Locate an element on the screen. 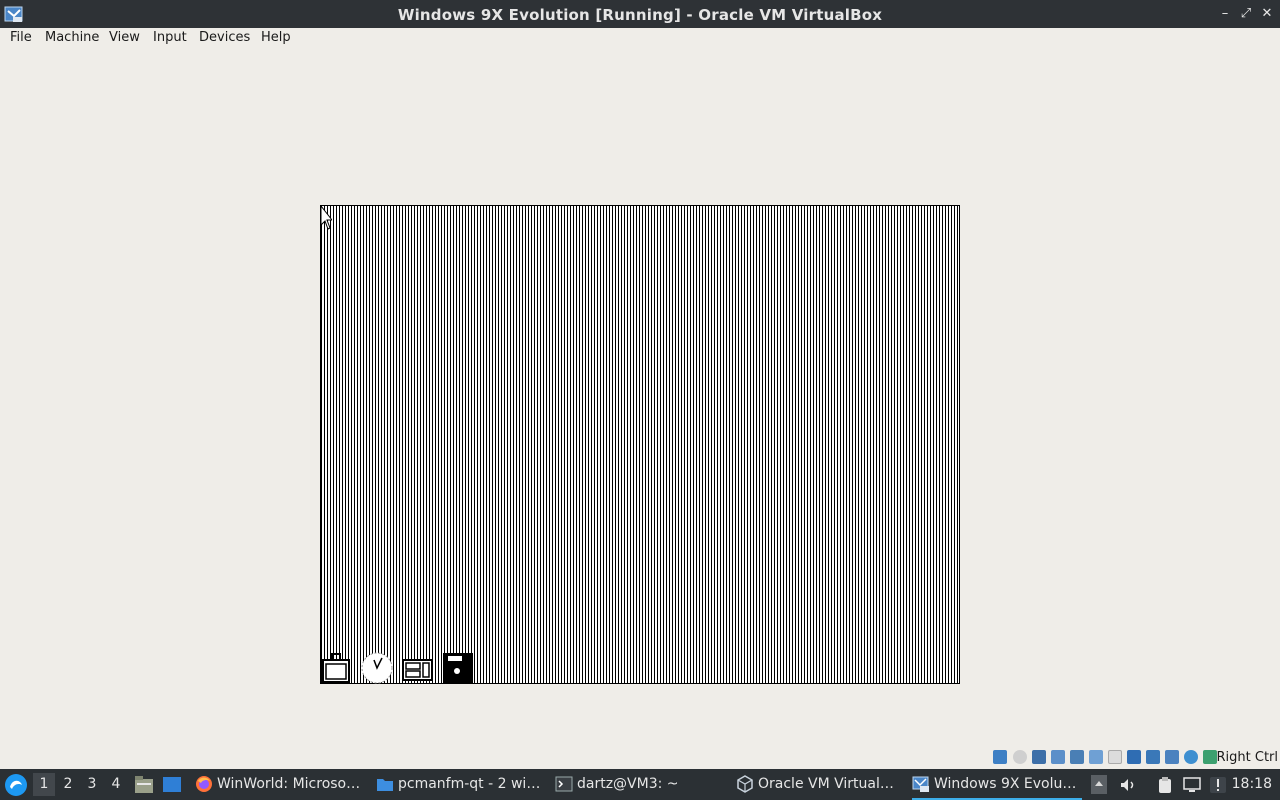 The image size is (1280, 800). task-label: dartz@VM3: ~ is located at coordinates (628, 784).